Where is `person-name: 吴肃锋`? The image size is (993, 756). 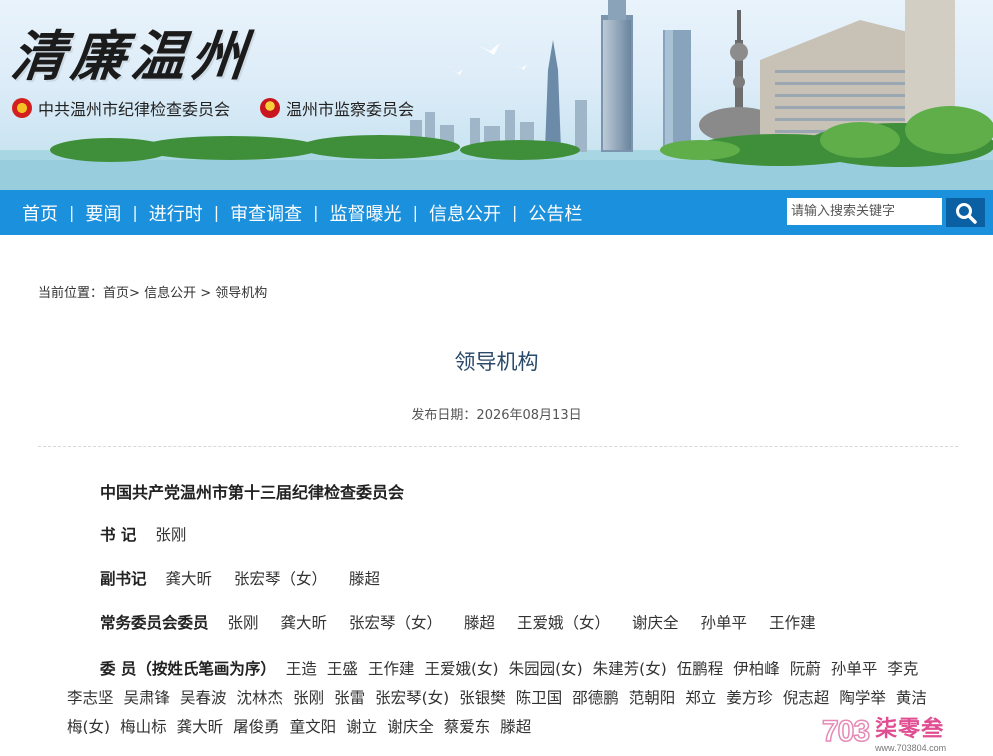
person-name: 吴肃锋 is located at coordinates (147, 698).